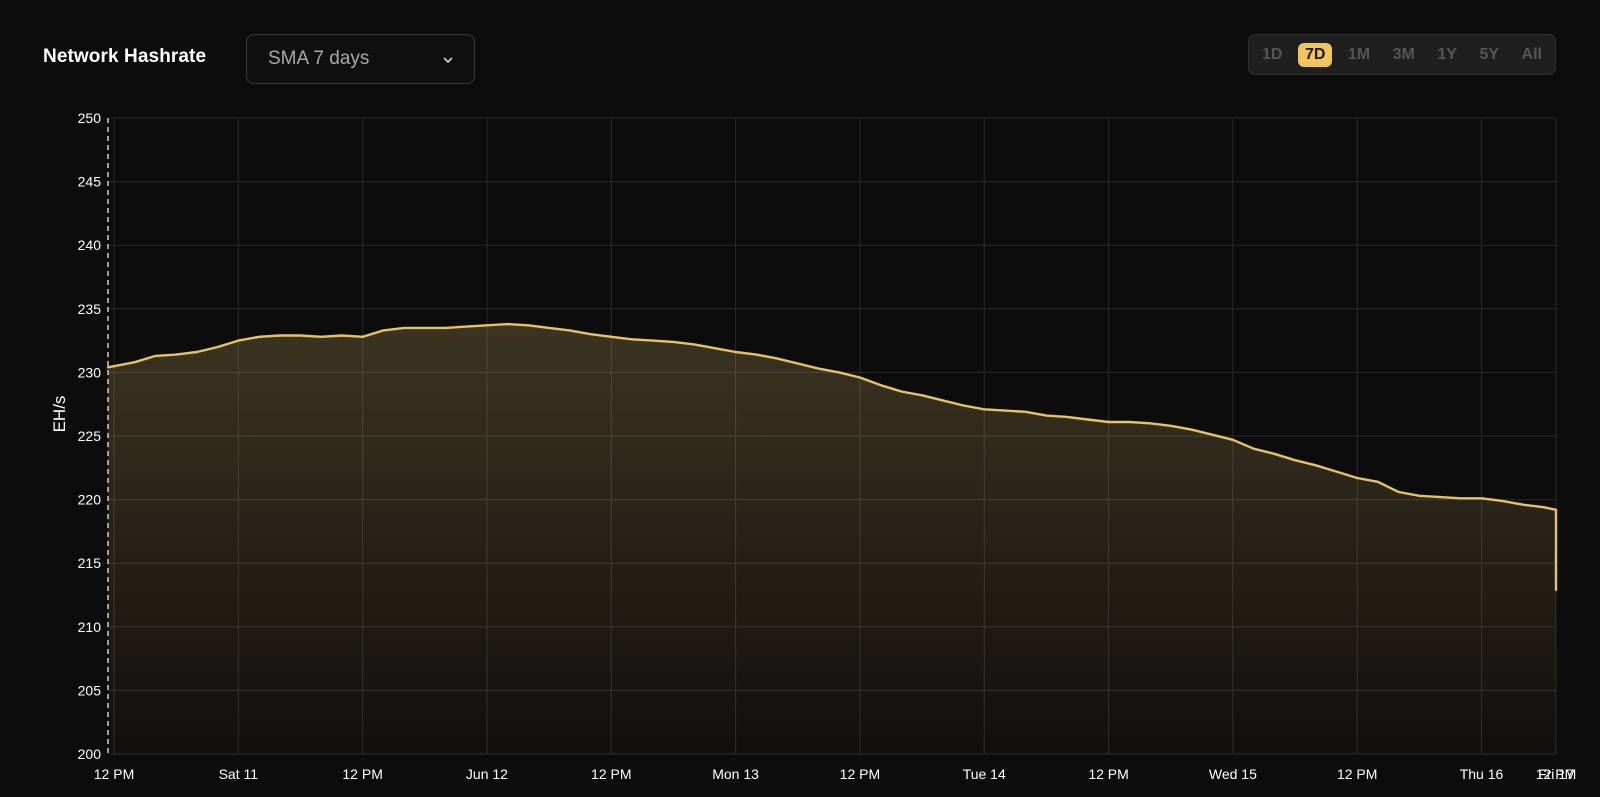 Image resolution: width=1600 pixels, height=797 pixels. I want to click on y-tick-label: 200, so click(90, 754).